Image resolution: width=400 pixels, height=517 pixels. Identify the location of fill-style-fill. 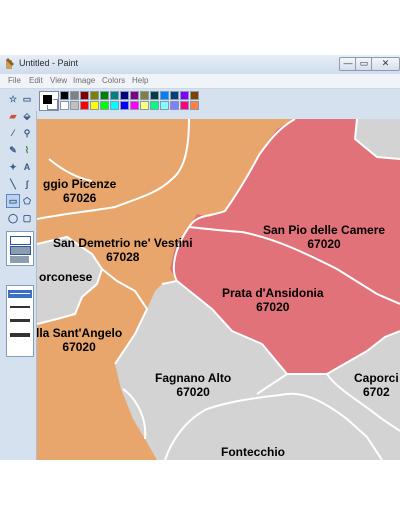
(19, 259).